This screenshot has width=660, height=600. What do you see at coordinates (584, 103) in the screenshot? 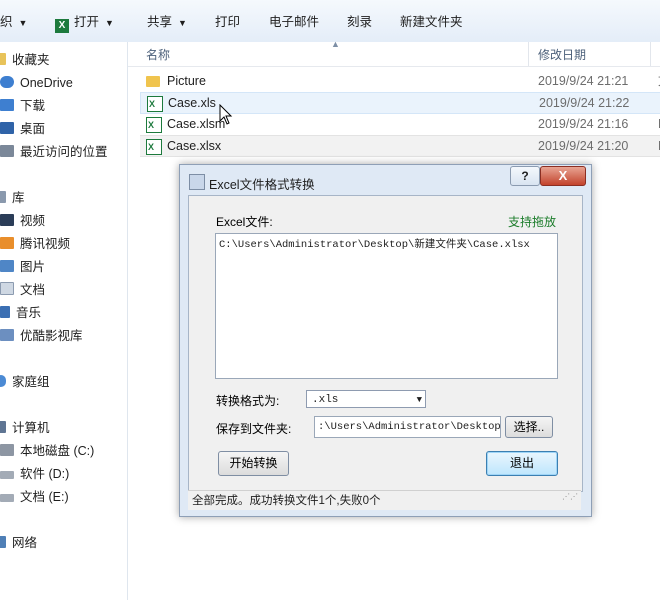
I see `file-date: 2019/9/24 21:22` at bounding box center [584, 103].